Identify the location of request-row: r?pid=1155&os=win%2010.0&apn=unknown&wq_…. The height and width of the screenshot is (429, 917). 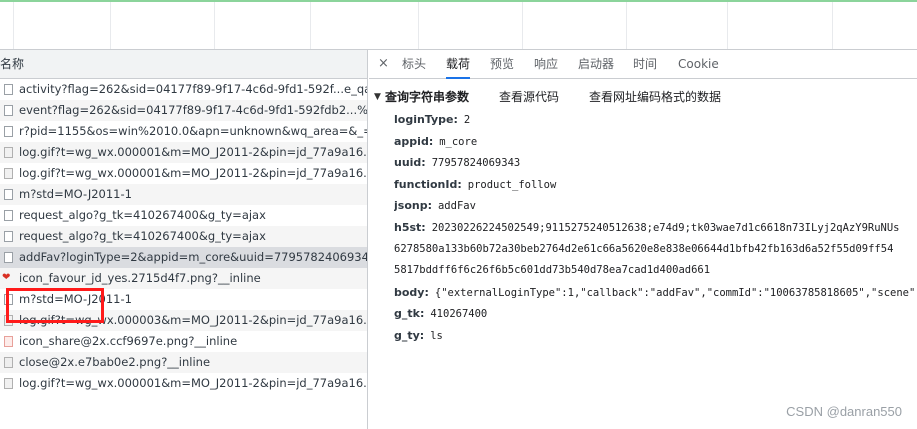
(183, 131).